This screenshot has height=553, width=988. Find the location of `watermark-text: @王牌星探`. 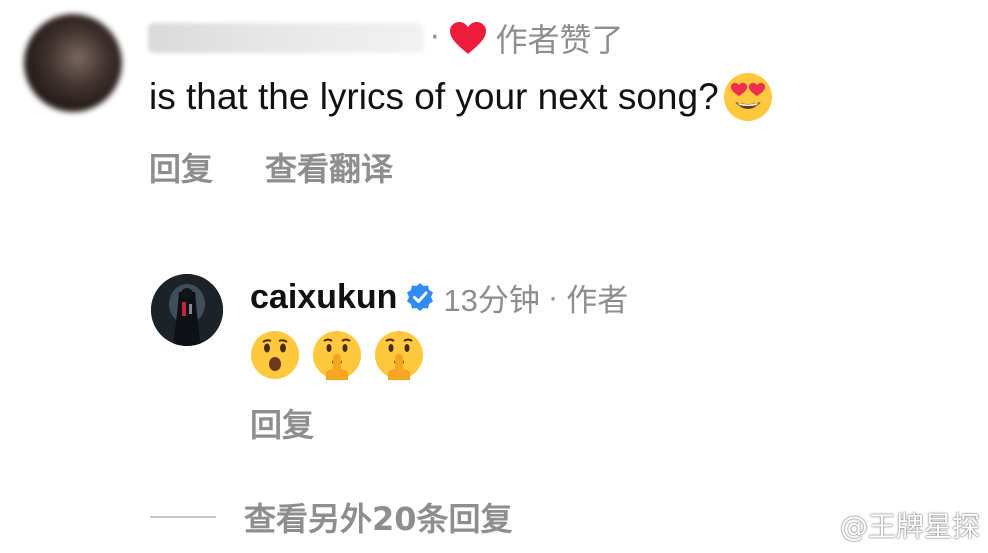

watermark-text: @王牌星探 is located at coordinates (909, 526).